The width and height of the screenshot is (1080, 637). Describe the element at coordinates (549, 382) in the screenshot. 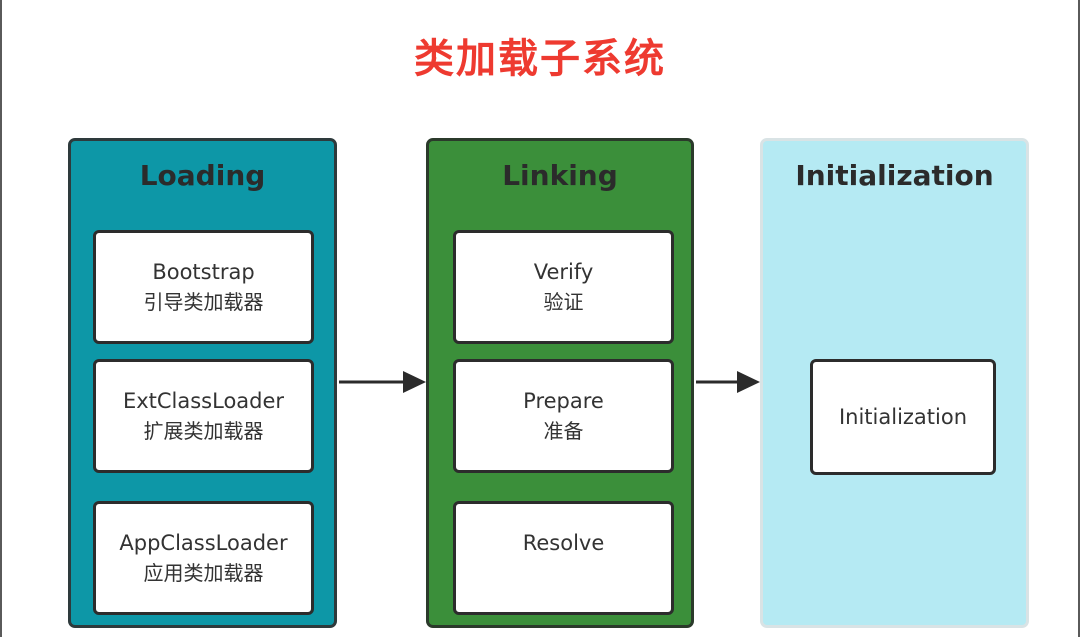

I see `connector-arrows` at that location.